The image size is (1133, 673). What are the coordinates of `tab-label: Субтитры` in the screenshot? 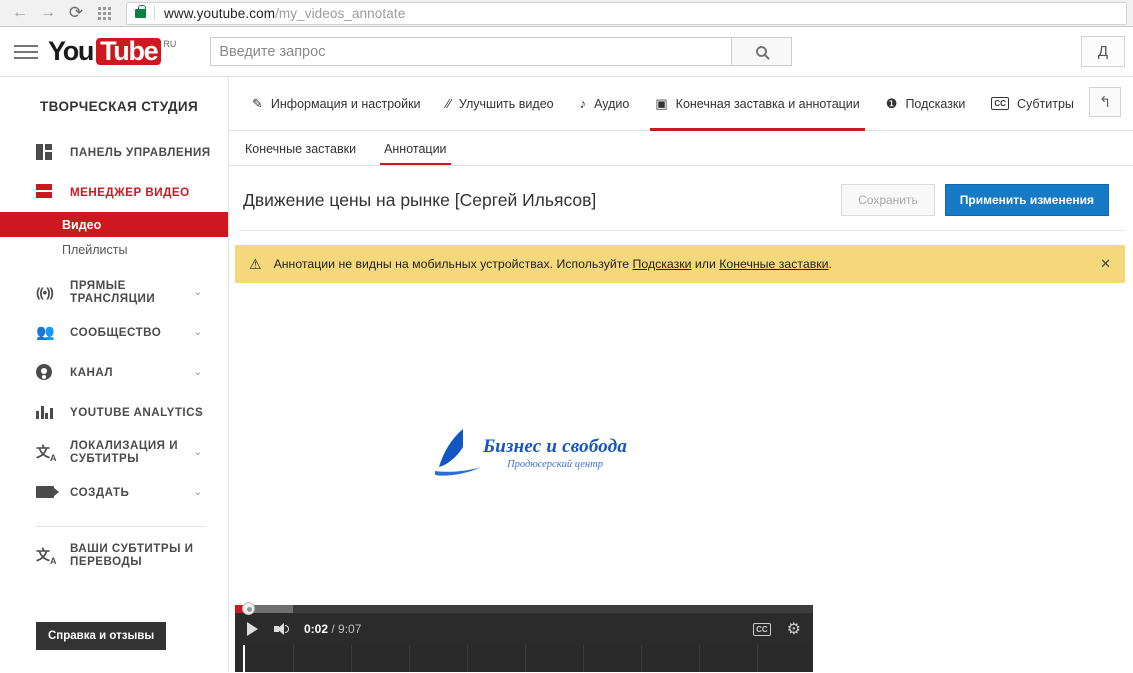 It's located at (1045, 103).